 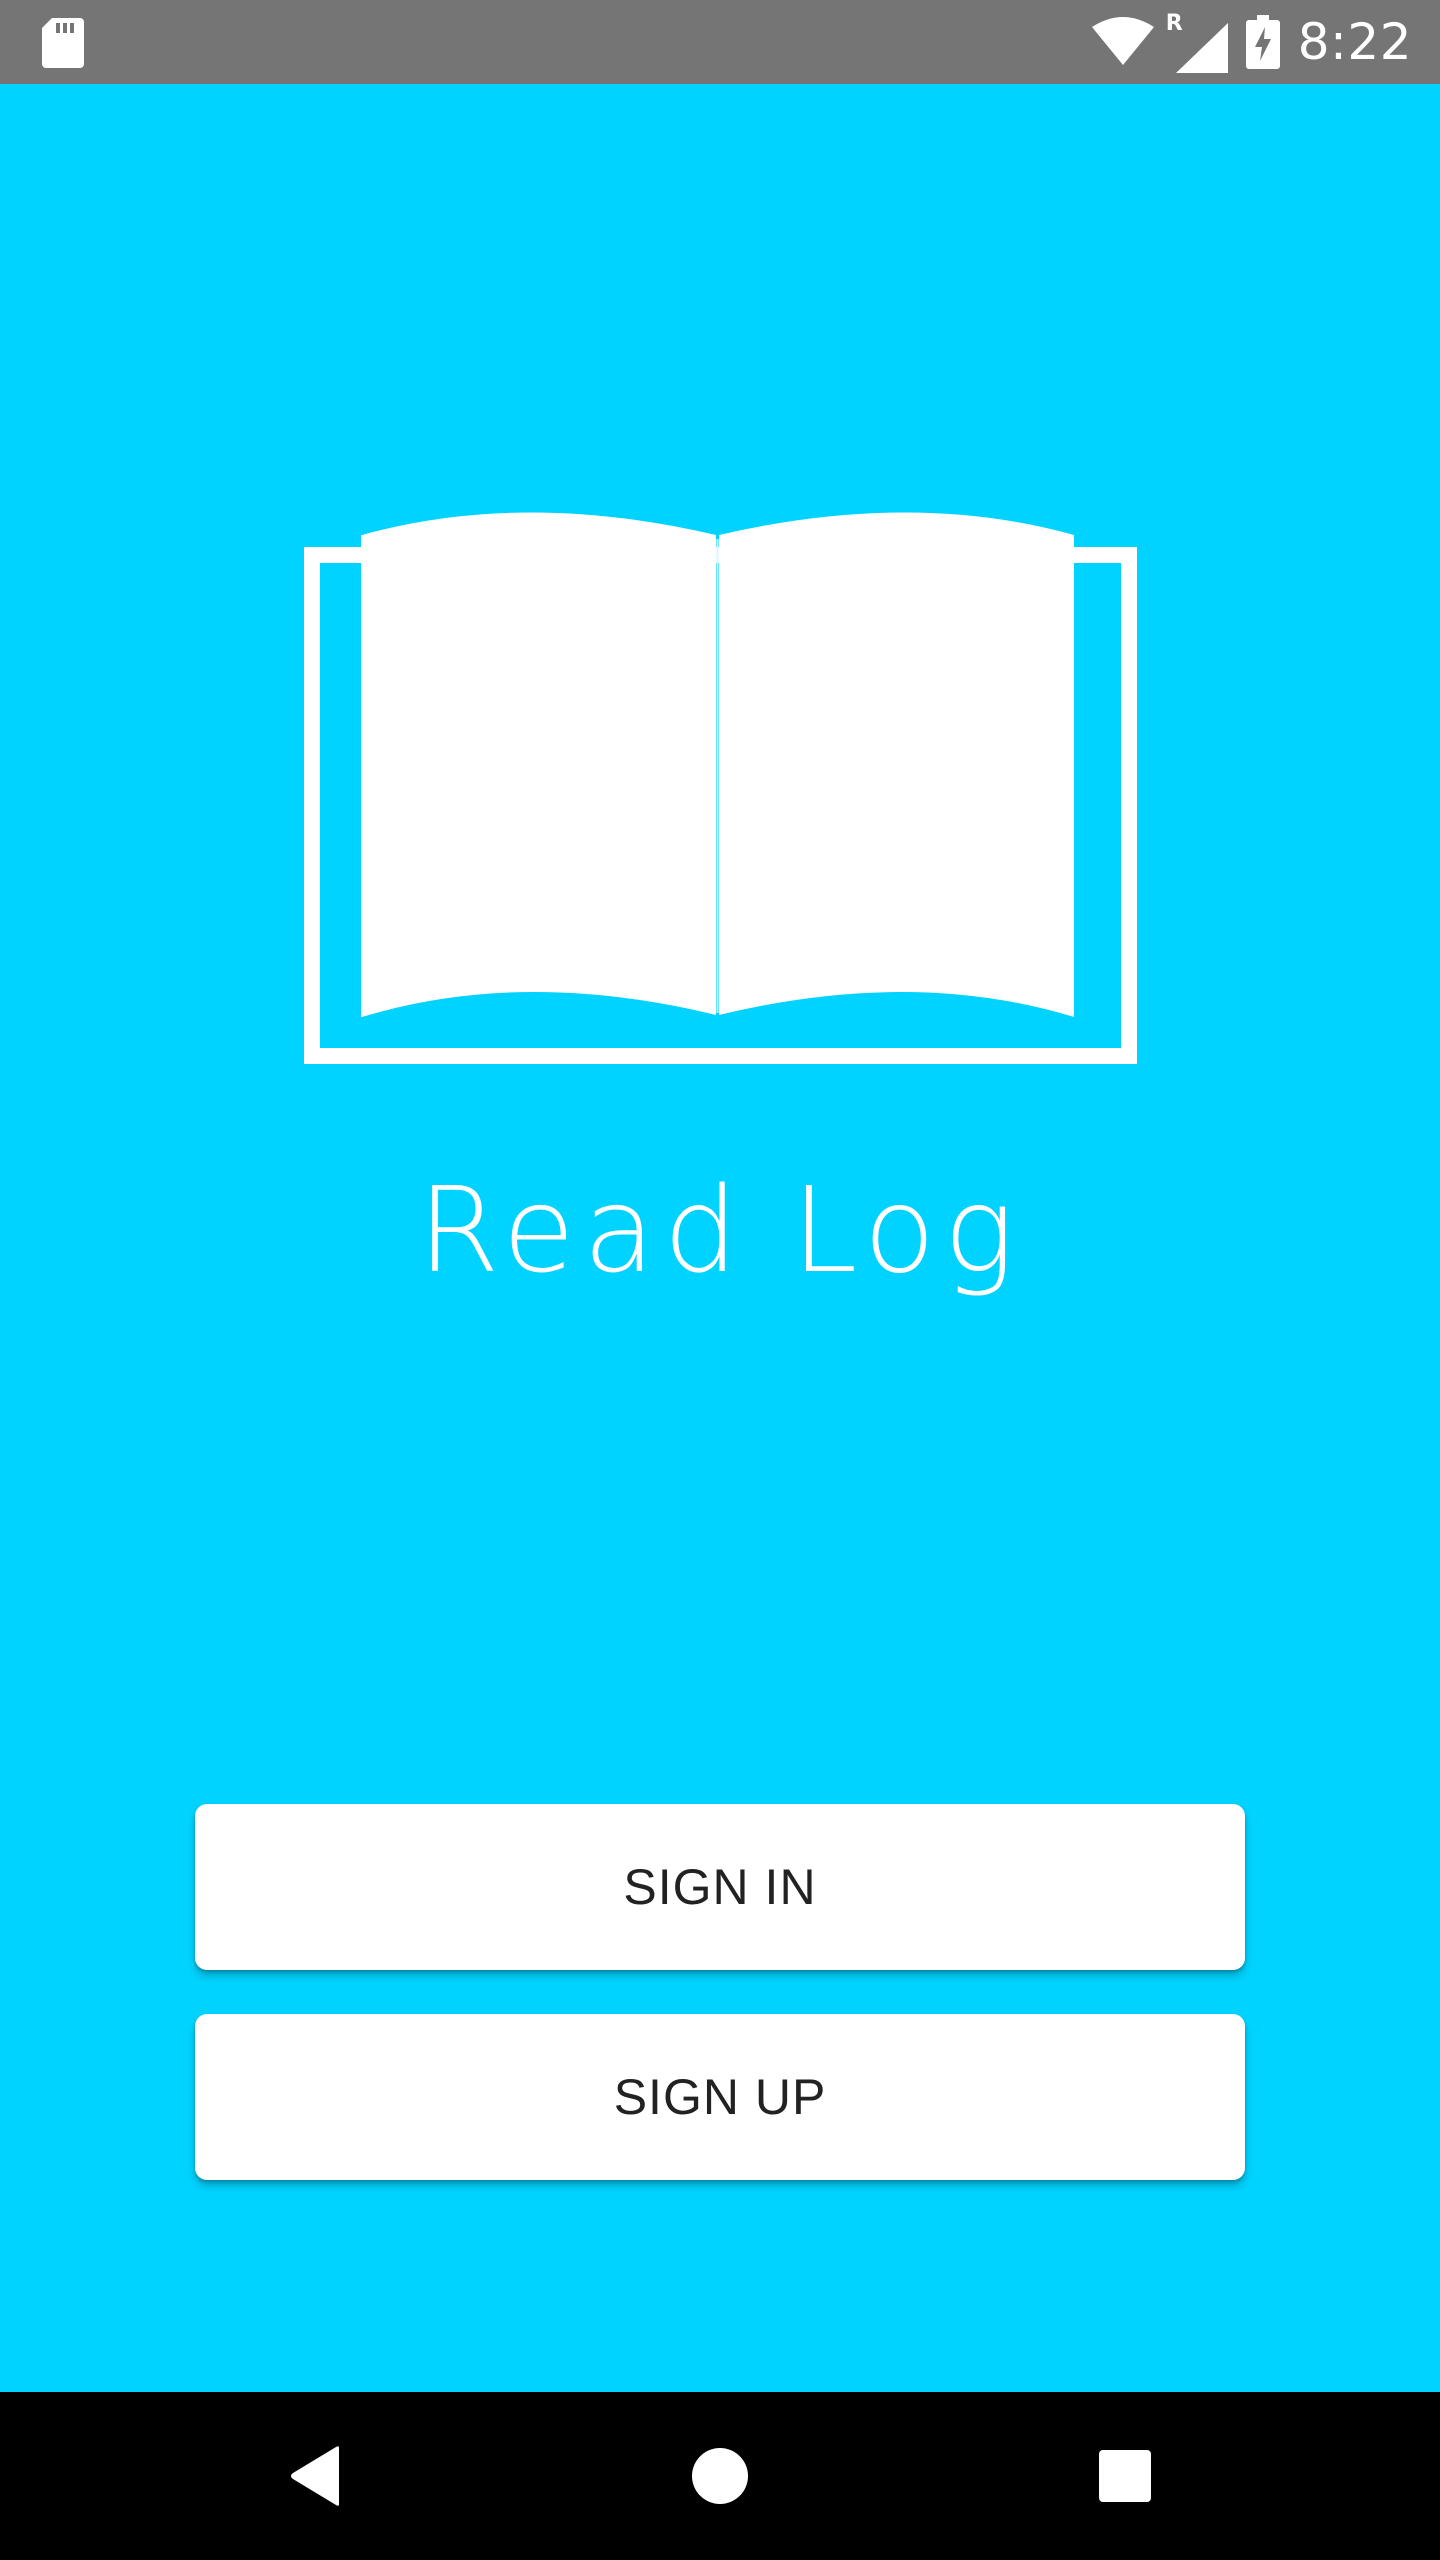 I want to click on back-icon, so click(x=315, y=2476).